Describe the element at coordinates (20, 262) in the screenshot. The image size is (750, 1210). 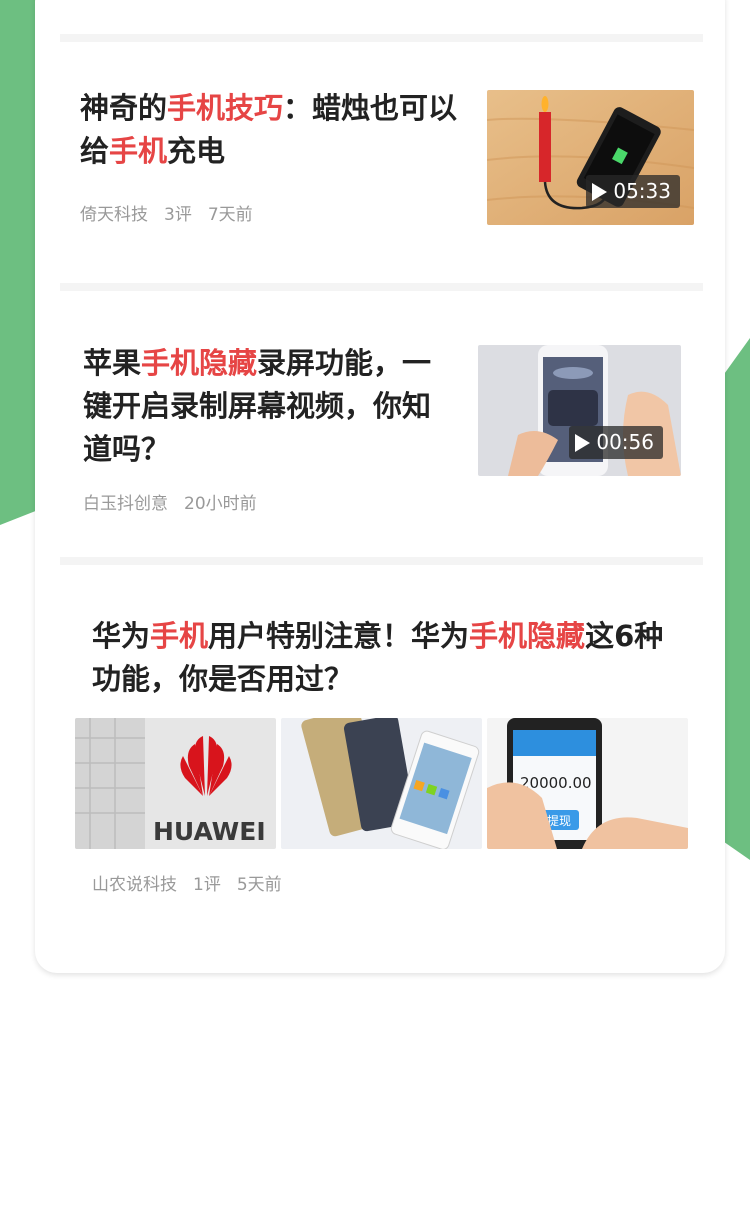
I see `background-decoration-left` at that location.